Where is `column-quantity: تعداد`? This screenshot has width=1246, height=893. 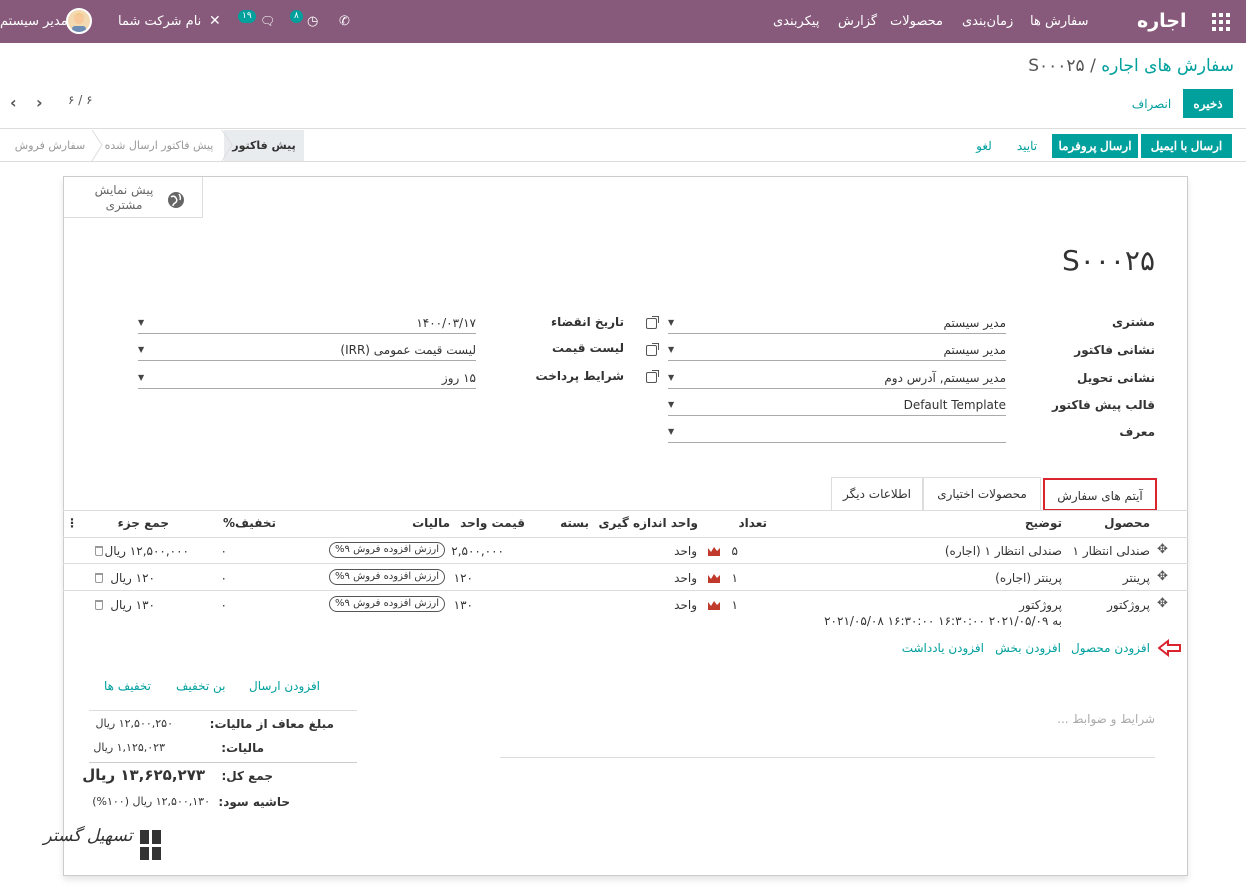
column-quantity: تعداد is located at coordinates (753, 523).